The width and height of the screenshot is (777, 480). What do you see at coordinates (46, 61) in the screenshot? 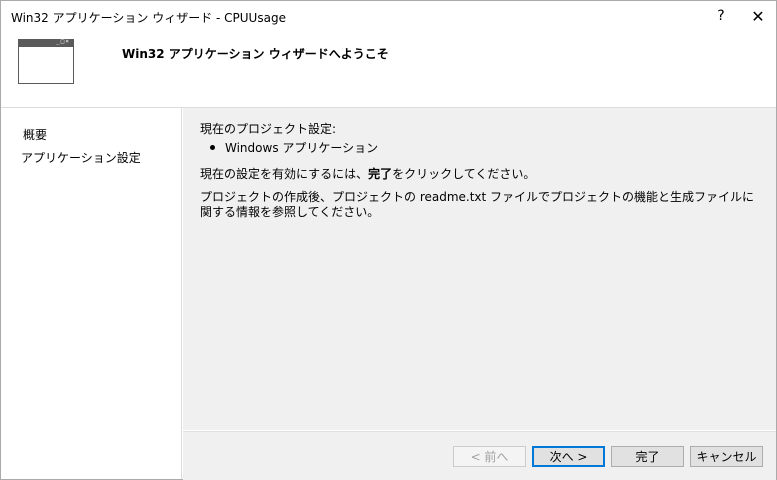
I see `window-icon: _□×` at bounding box center [46, 61].